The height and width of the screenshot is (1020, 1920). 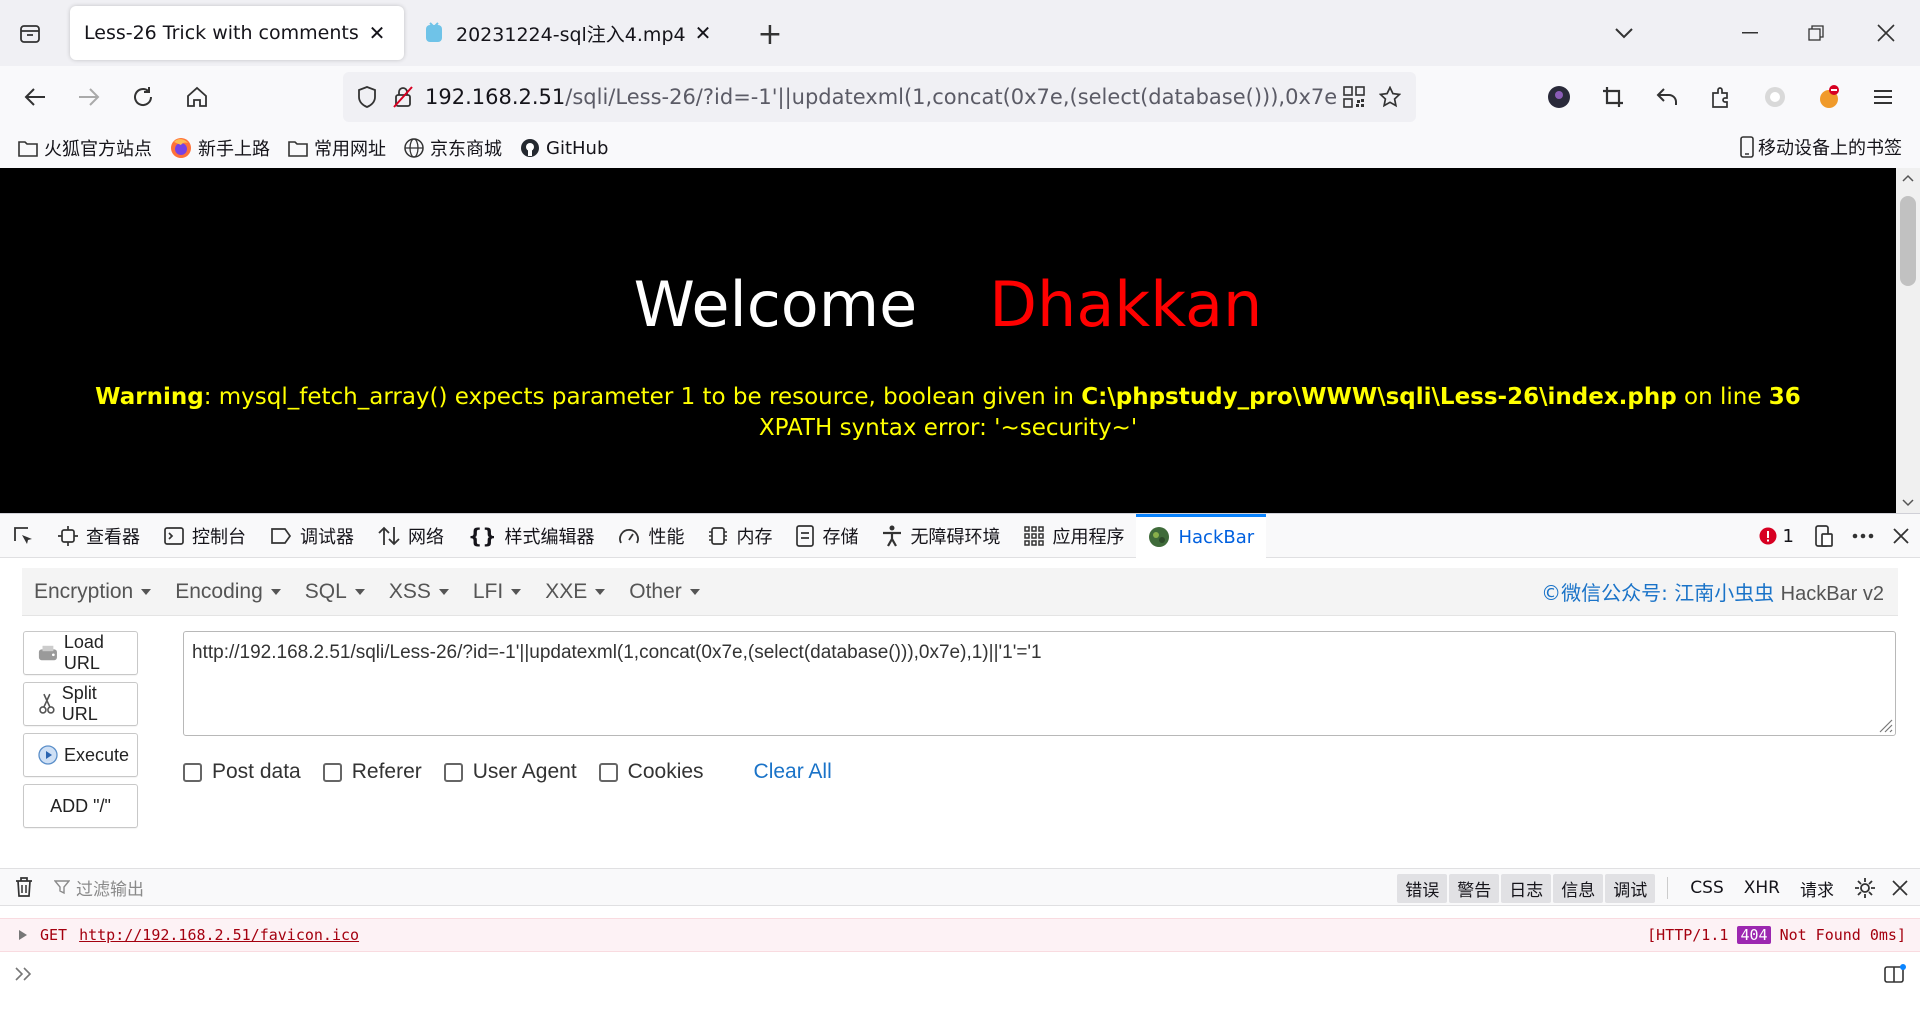 I want to click on filter-info: 信息, so click(x=1578, y=888).